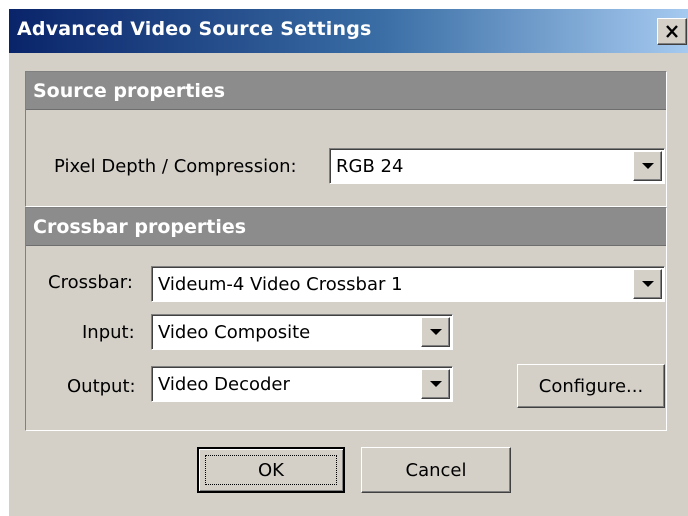 Image resolution: width=688 pixels, height=516 pixels. I want to click on pixel-depth-select: RGB 24, so click(497, 166).